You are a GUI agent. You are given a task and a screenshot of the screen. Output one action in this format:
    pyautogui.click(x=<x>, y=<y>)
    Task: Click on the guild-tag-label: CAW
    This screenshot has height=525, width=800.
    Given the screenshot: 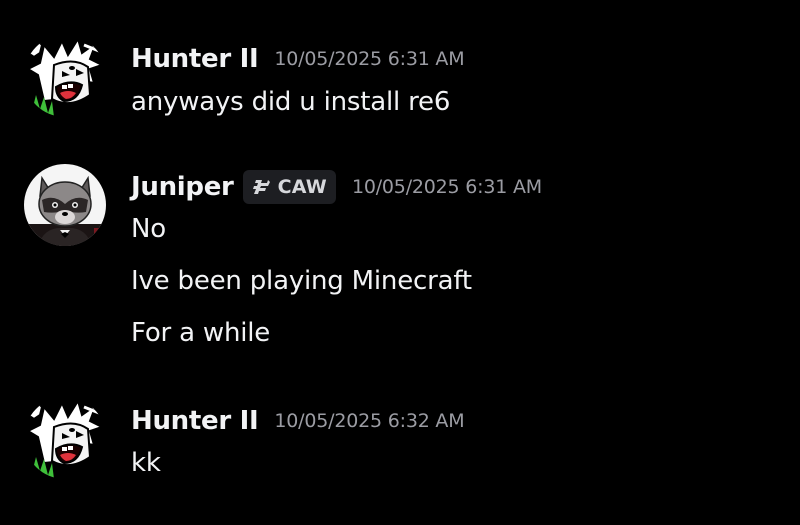 What is the action you would take?
    pyautogui.click(x=302, y=187)
    